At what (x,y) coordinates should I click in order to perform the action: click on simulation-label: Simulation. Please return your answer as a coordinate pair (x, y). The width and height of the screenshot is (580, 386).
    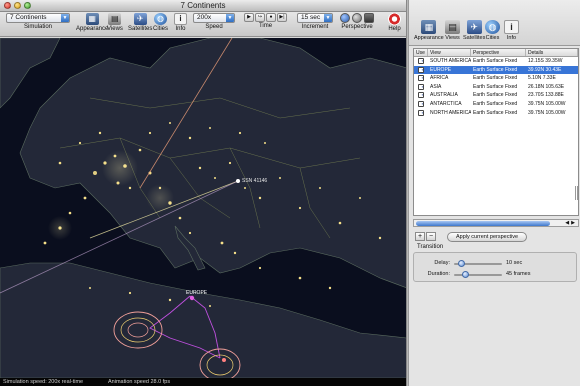
    Looking at the image, I should click on (37, 27).